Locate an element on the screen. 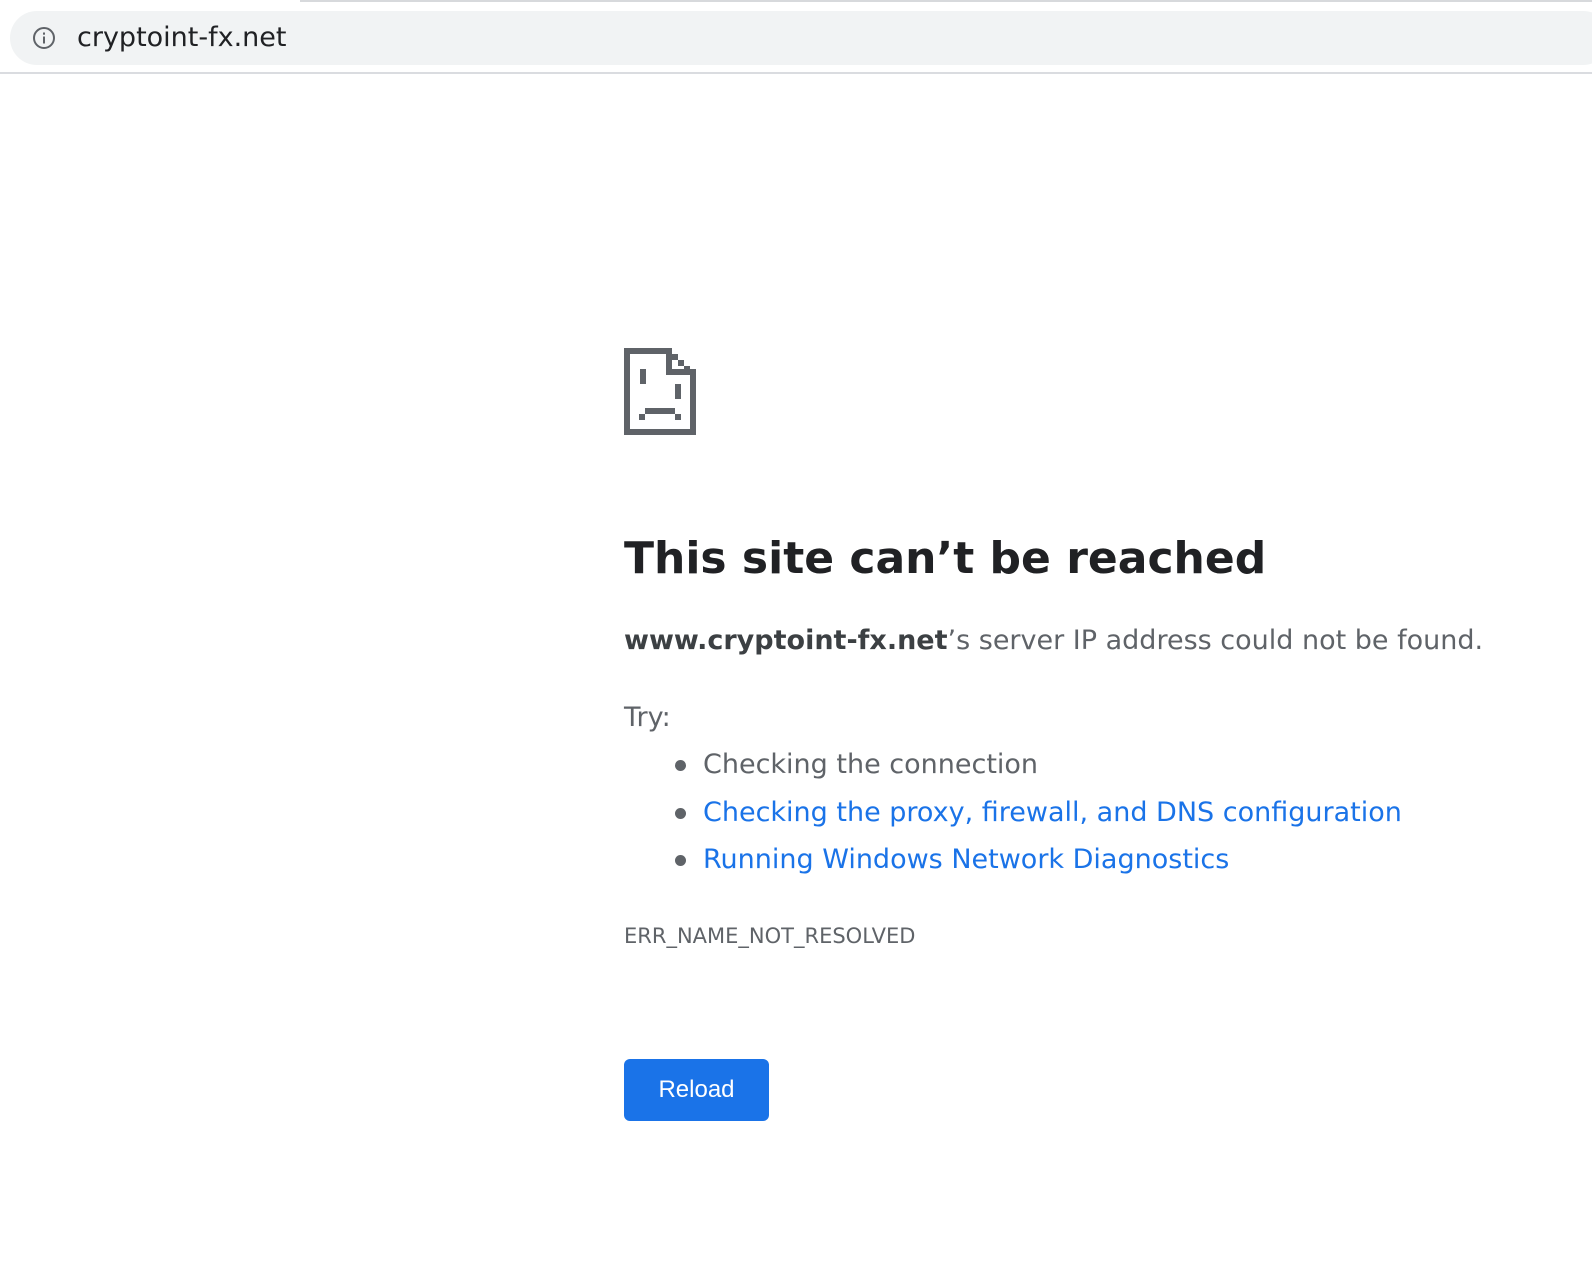 This screenshot has width=1592, height=1266. summary-text: ’s server IP address could not be found. is located at coordinates (1215, 640).